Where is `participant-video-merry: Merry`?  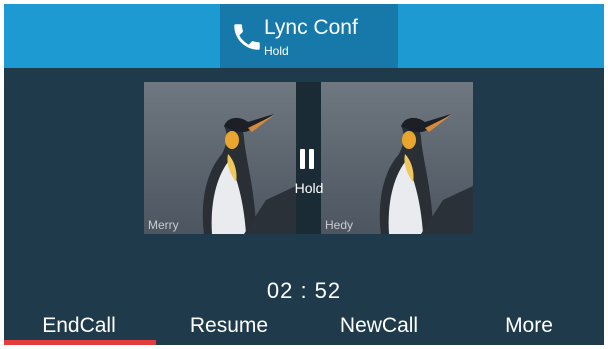
participant-video-merry: Merry is located at coordinates (220, 158).